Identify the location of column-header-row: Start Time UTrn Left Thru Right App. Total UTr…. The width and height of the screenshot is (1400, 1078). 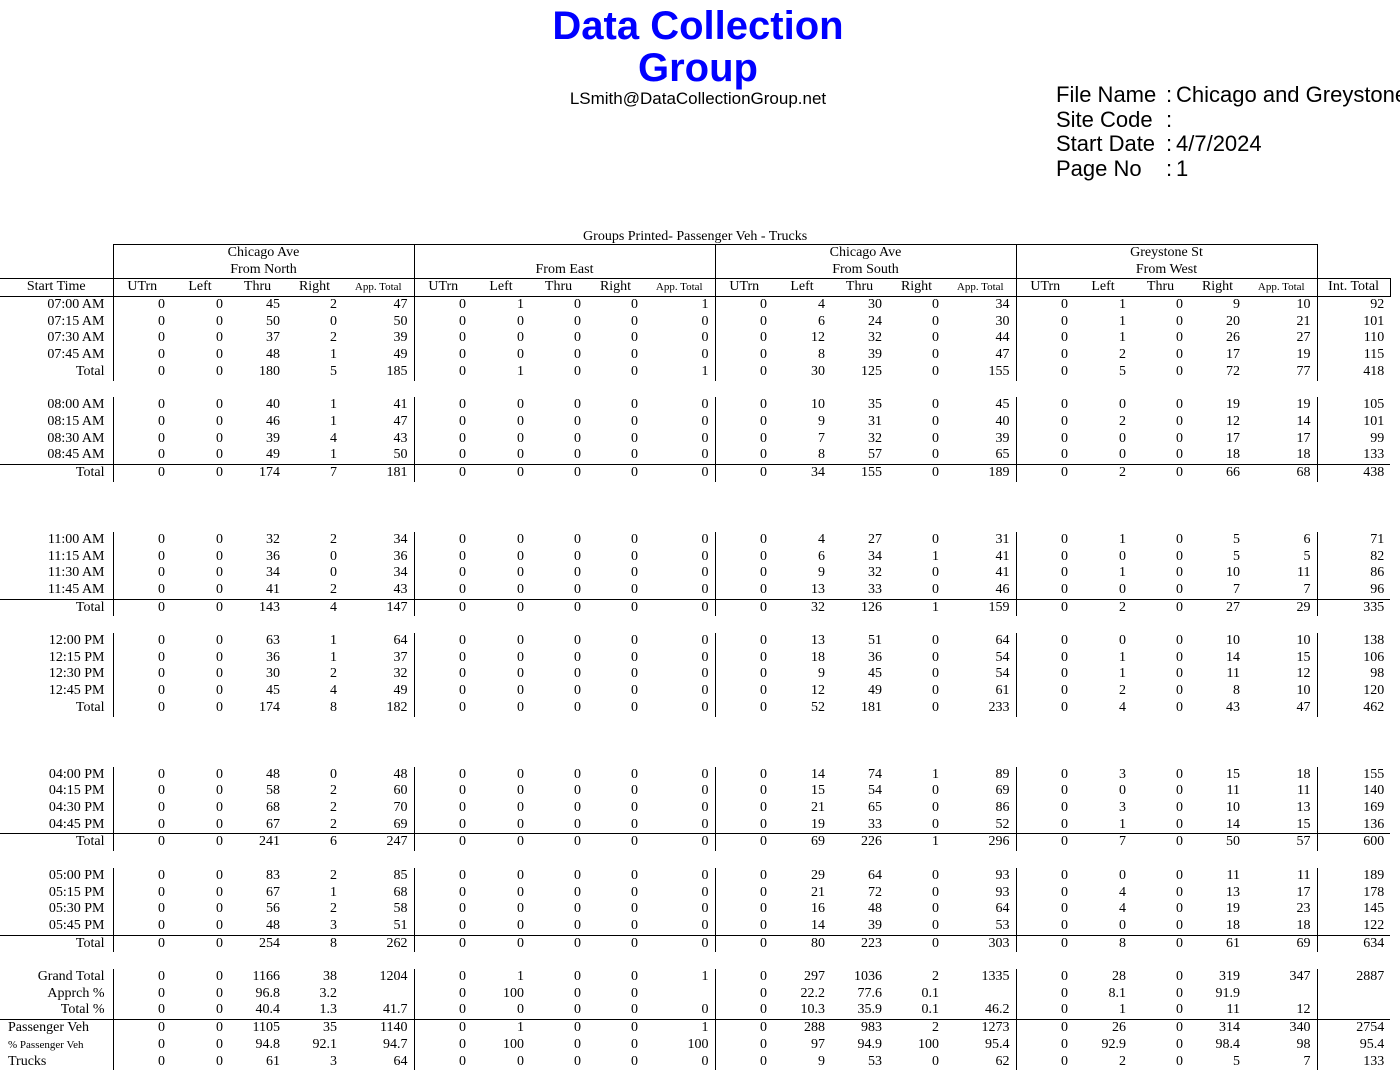
(695, 288).